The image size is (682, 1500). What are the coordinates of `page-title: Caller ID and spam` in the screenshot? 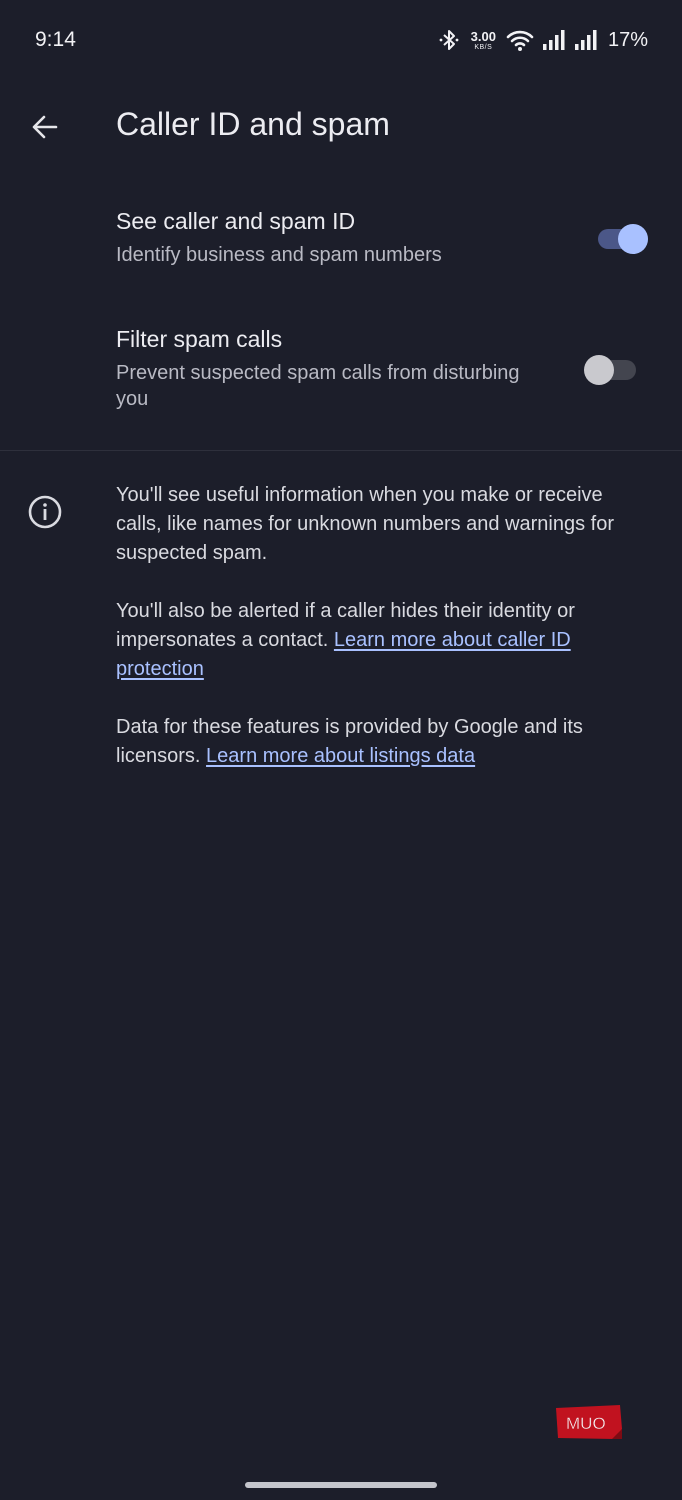 It's located at (253, 124).